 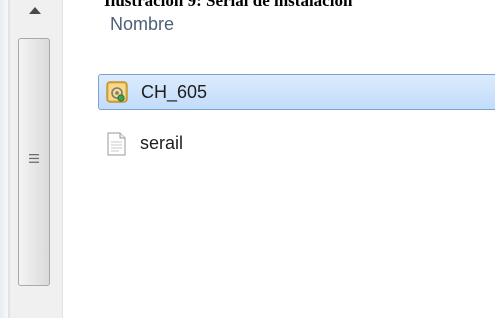 I want to click on column-header-nombre: Nombre, so click(x=142, y=24).